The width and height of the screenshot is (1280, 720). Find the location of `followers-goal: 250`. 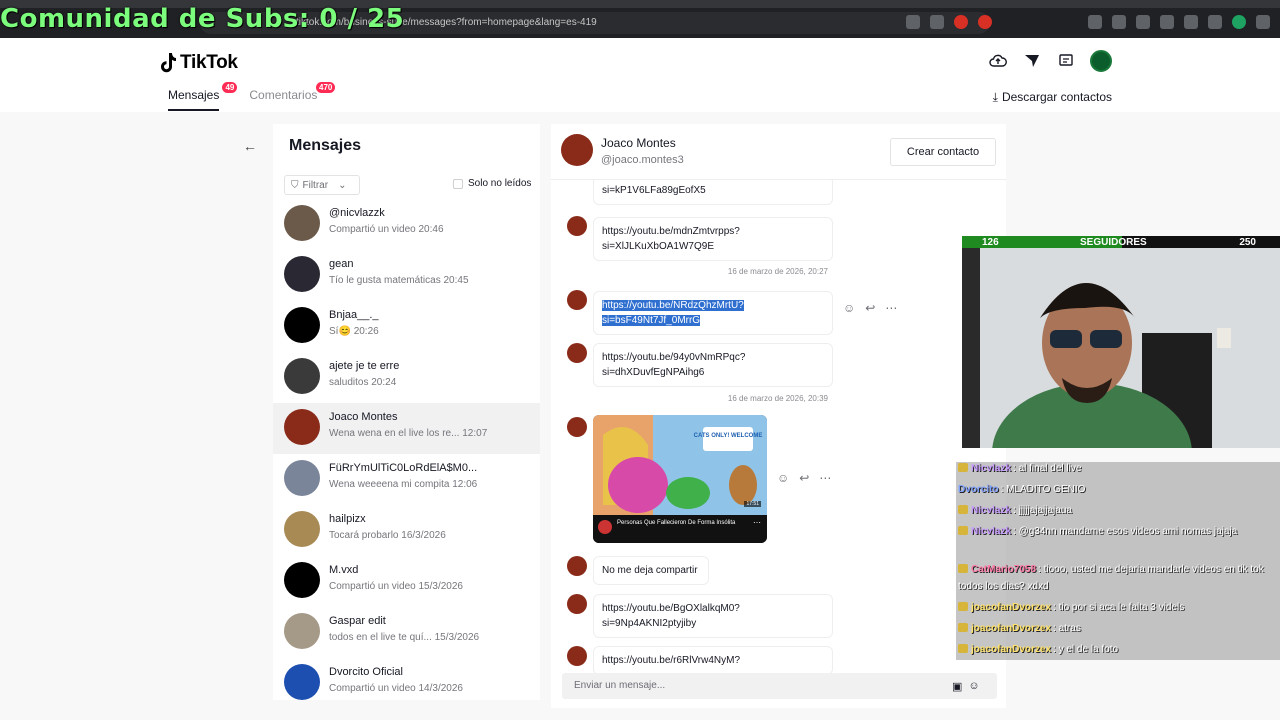

followers-goal: 250 is located at coordinates (1247, 242).